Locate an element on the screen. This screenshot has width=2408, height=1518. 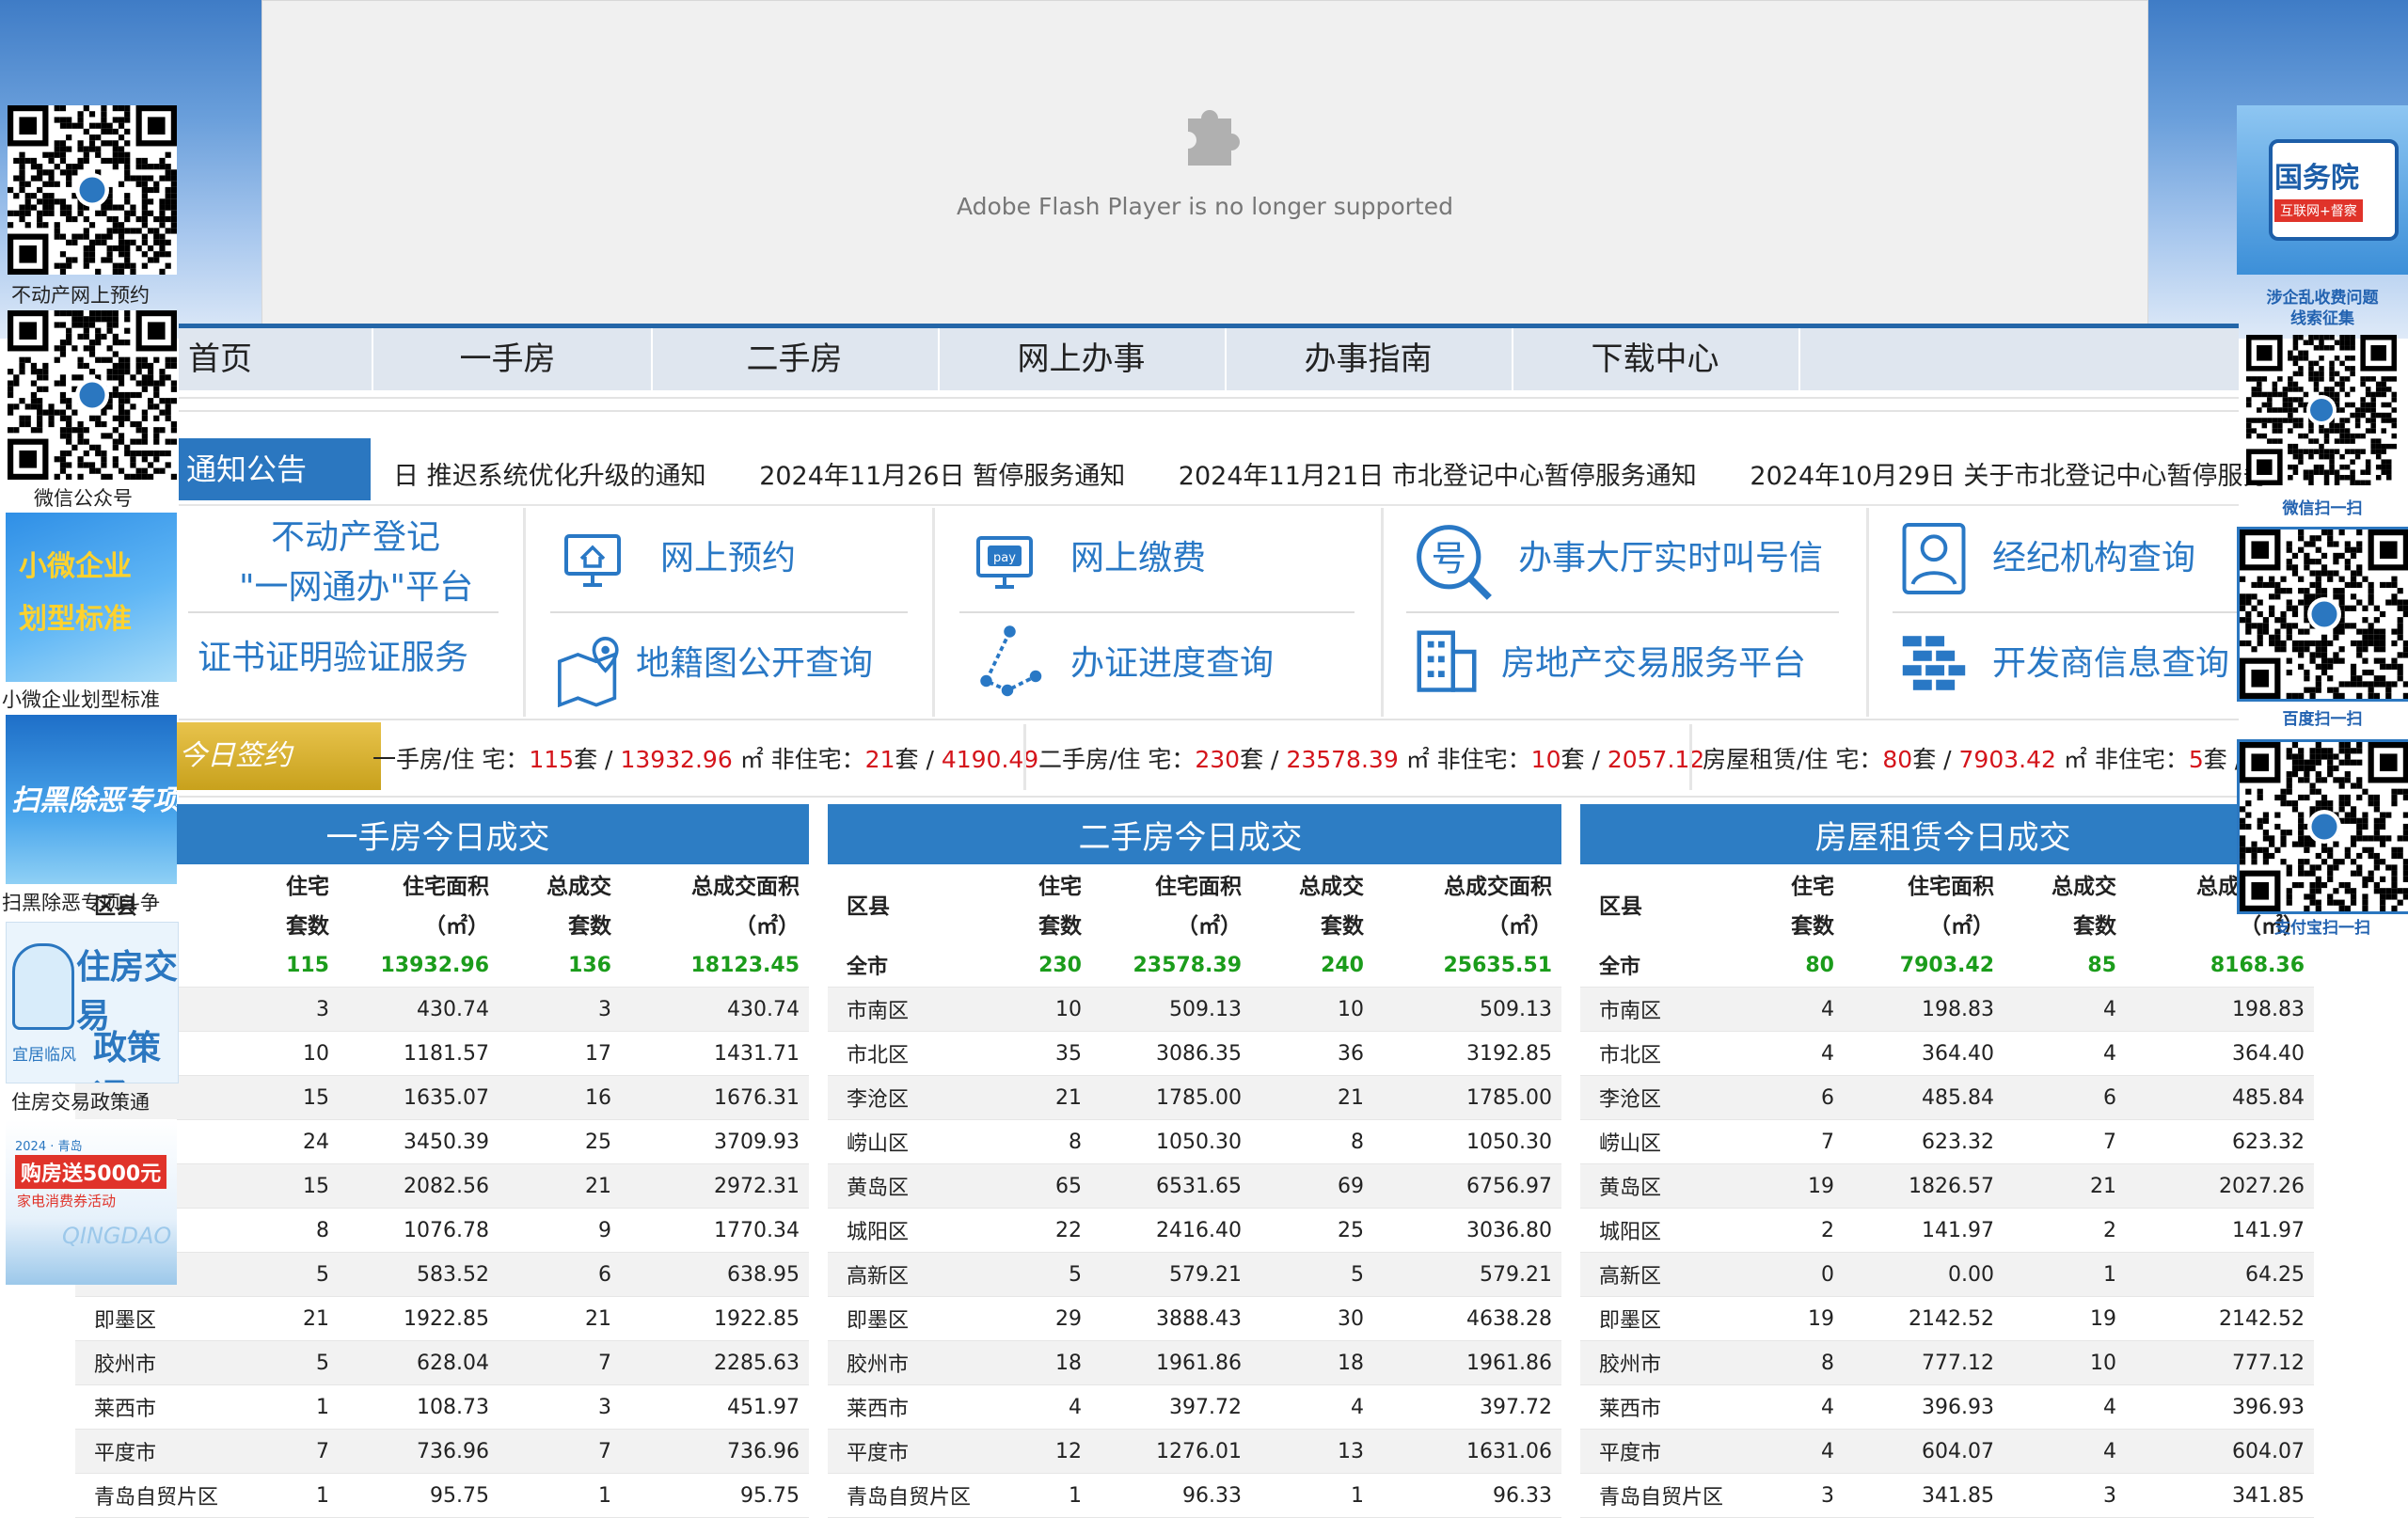
nav-new-house: 一手房 is located at coordinates (509, 359).